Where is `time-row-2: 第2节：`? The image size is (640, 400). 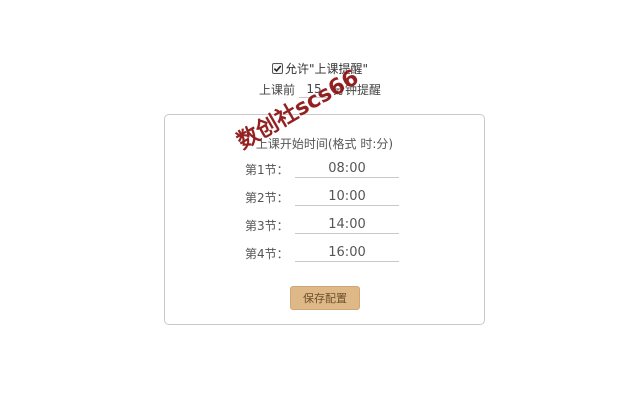 time-row-2: 第2节： is located at coordinates (322, 197).